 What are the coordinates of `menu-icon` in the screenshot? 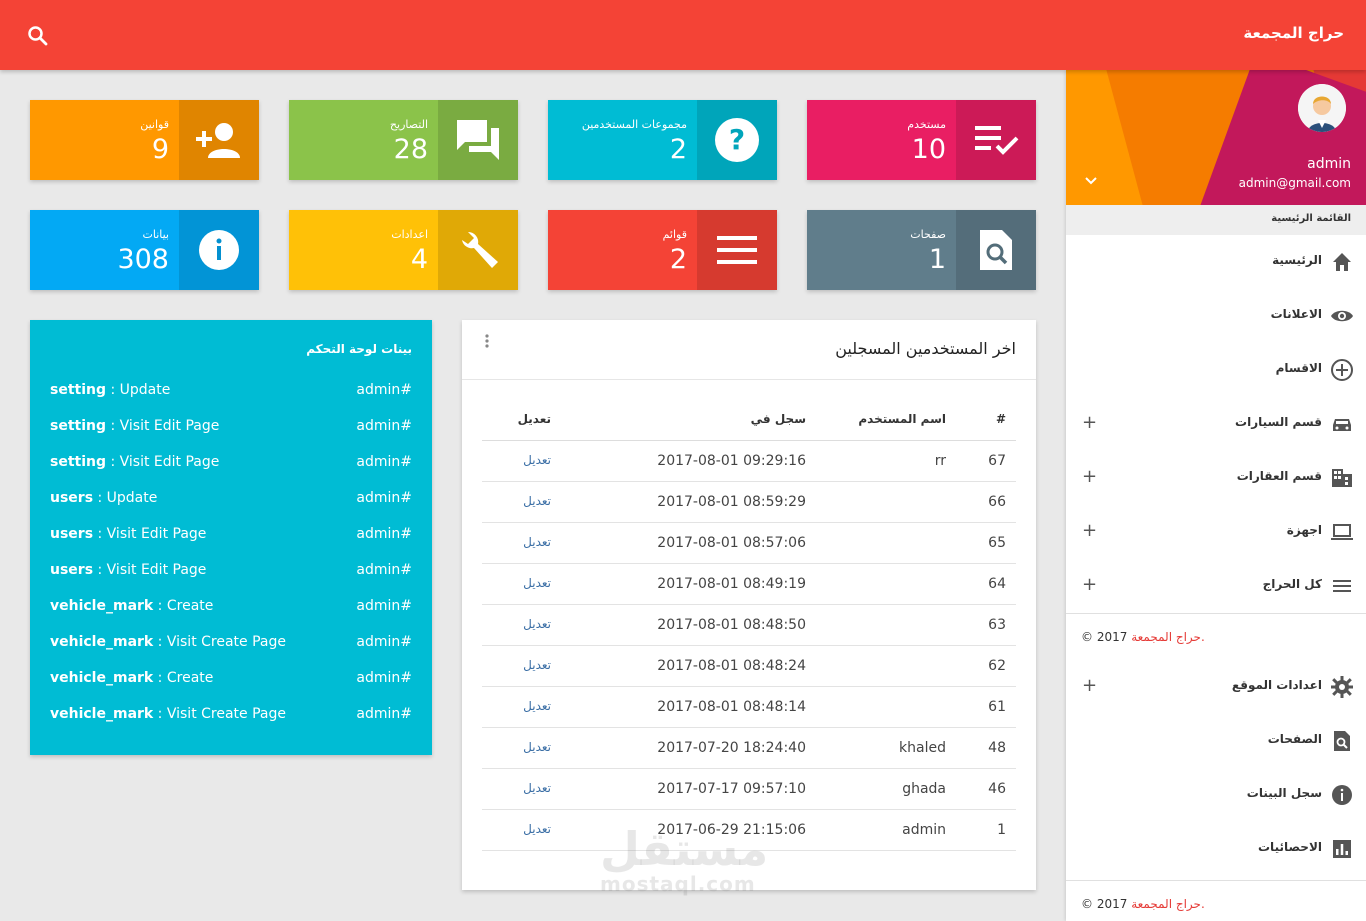 It's located at (737, 250).